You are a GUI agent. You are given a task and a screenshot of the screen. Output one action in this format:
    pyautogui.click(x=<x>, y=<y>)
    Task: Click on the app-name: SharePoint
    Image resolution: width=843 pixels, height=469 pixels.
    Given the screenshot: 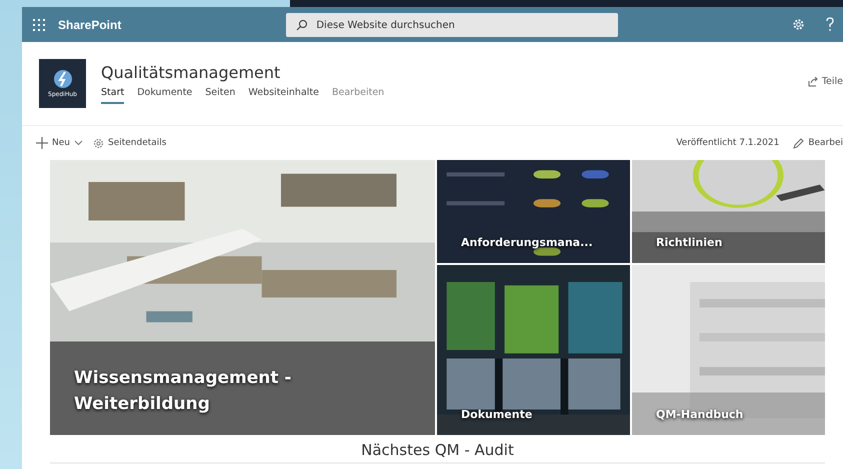 What is the action you would take?
    pyautogui.click(x=90, y=25)
    